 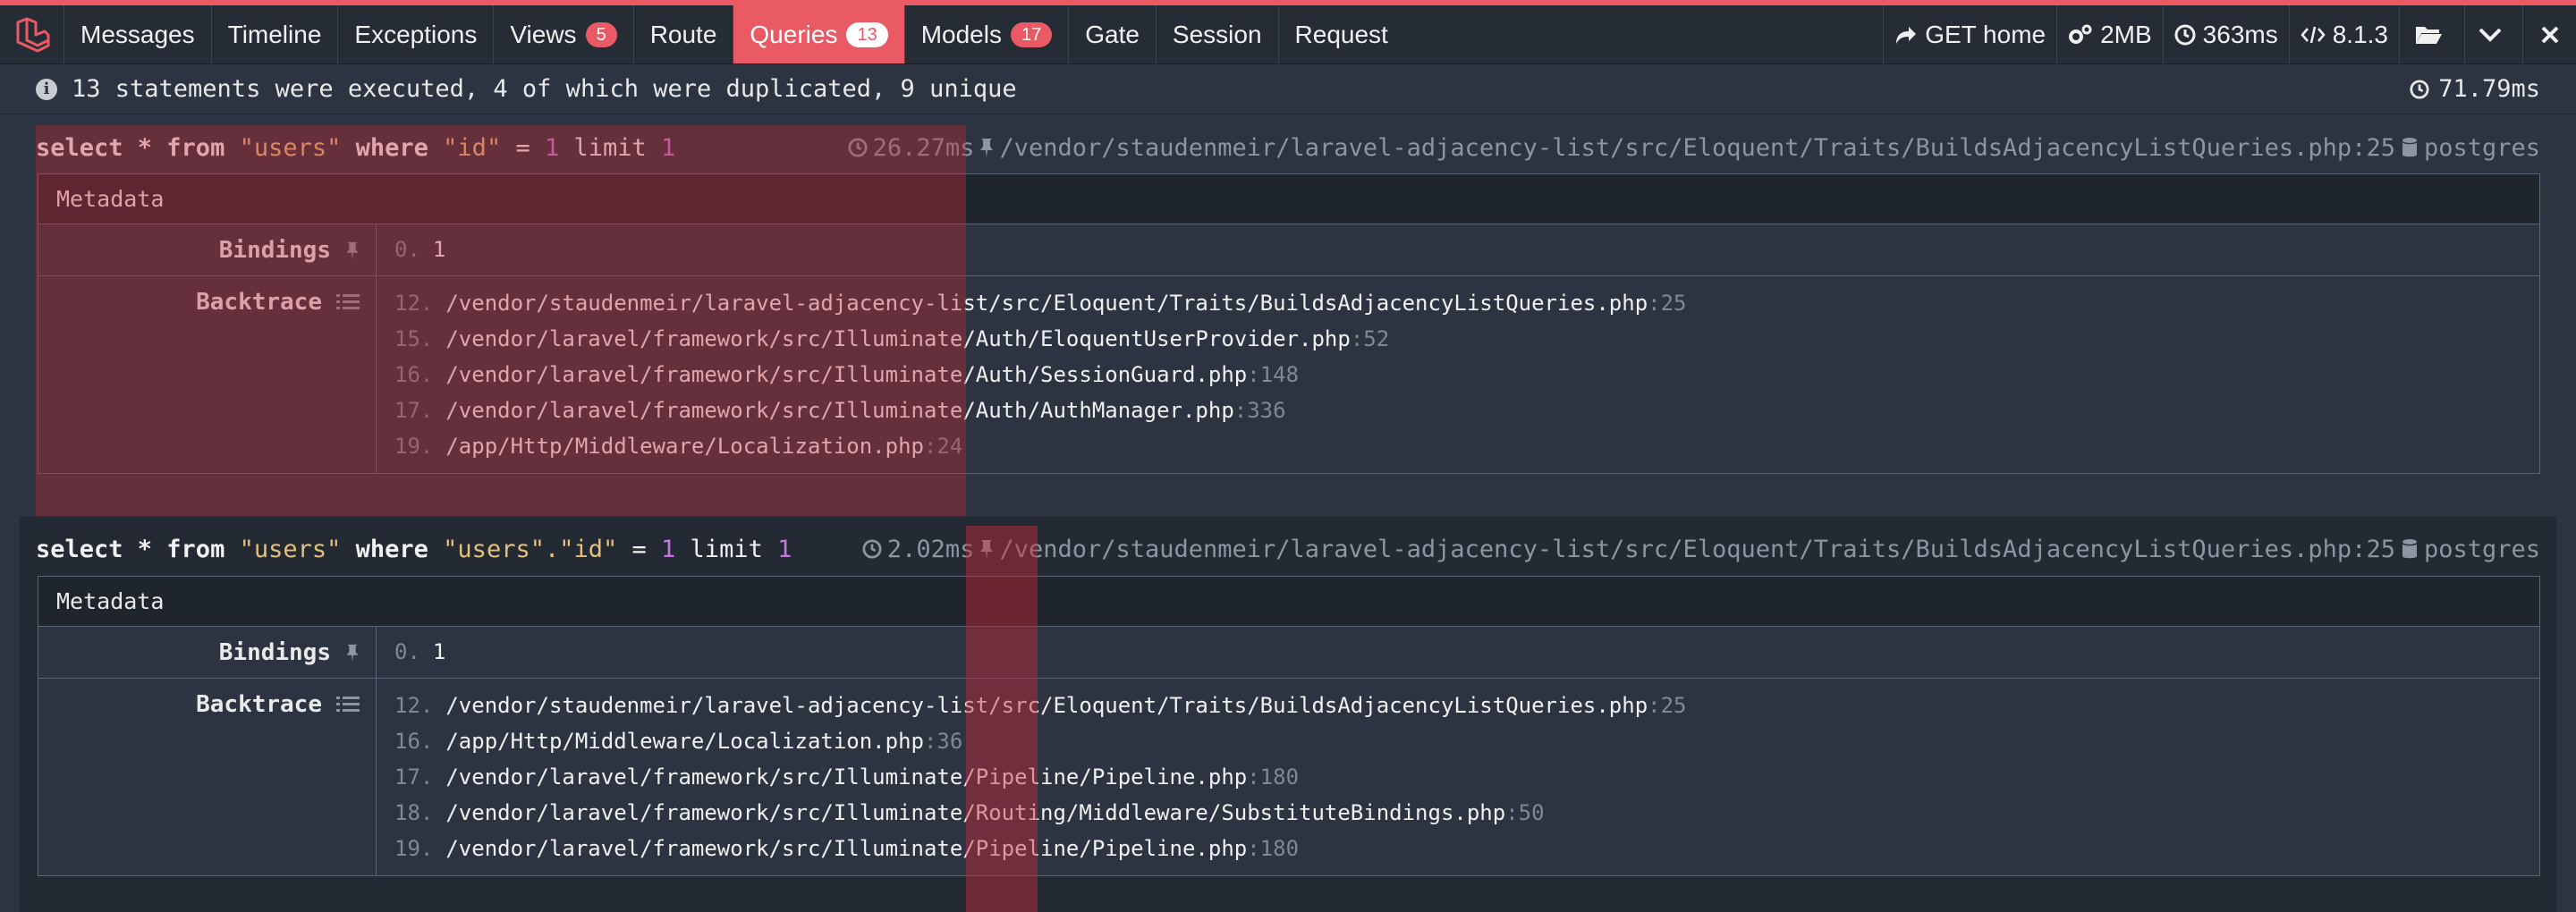 I want to click on close-button, so click(x=2549, y=34).